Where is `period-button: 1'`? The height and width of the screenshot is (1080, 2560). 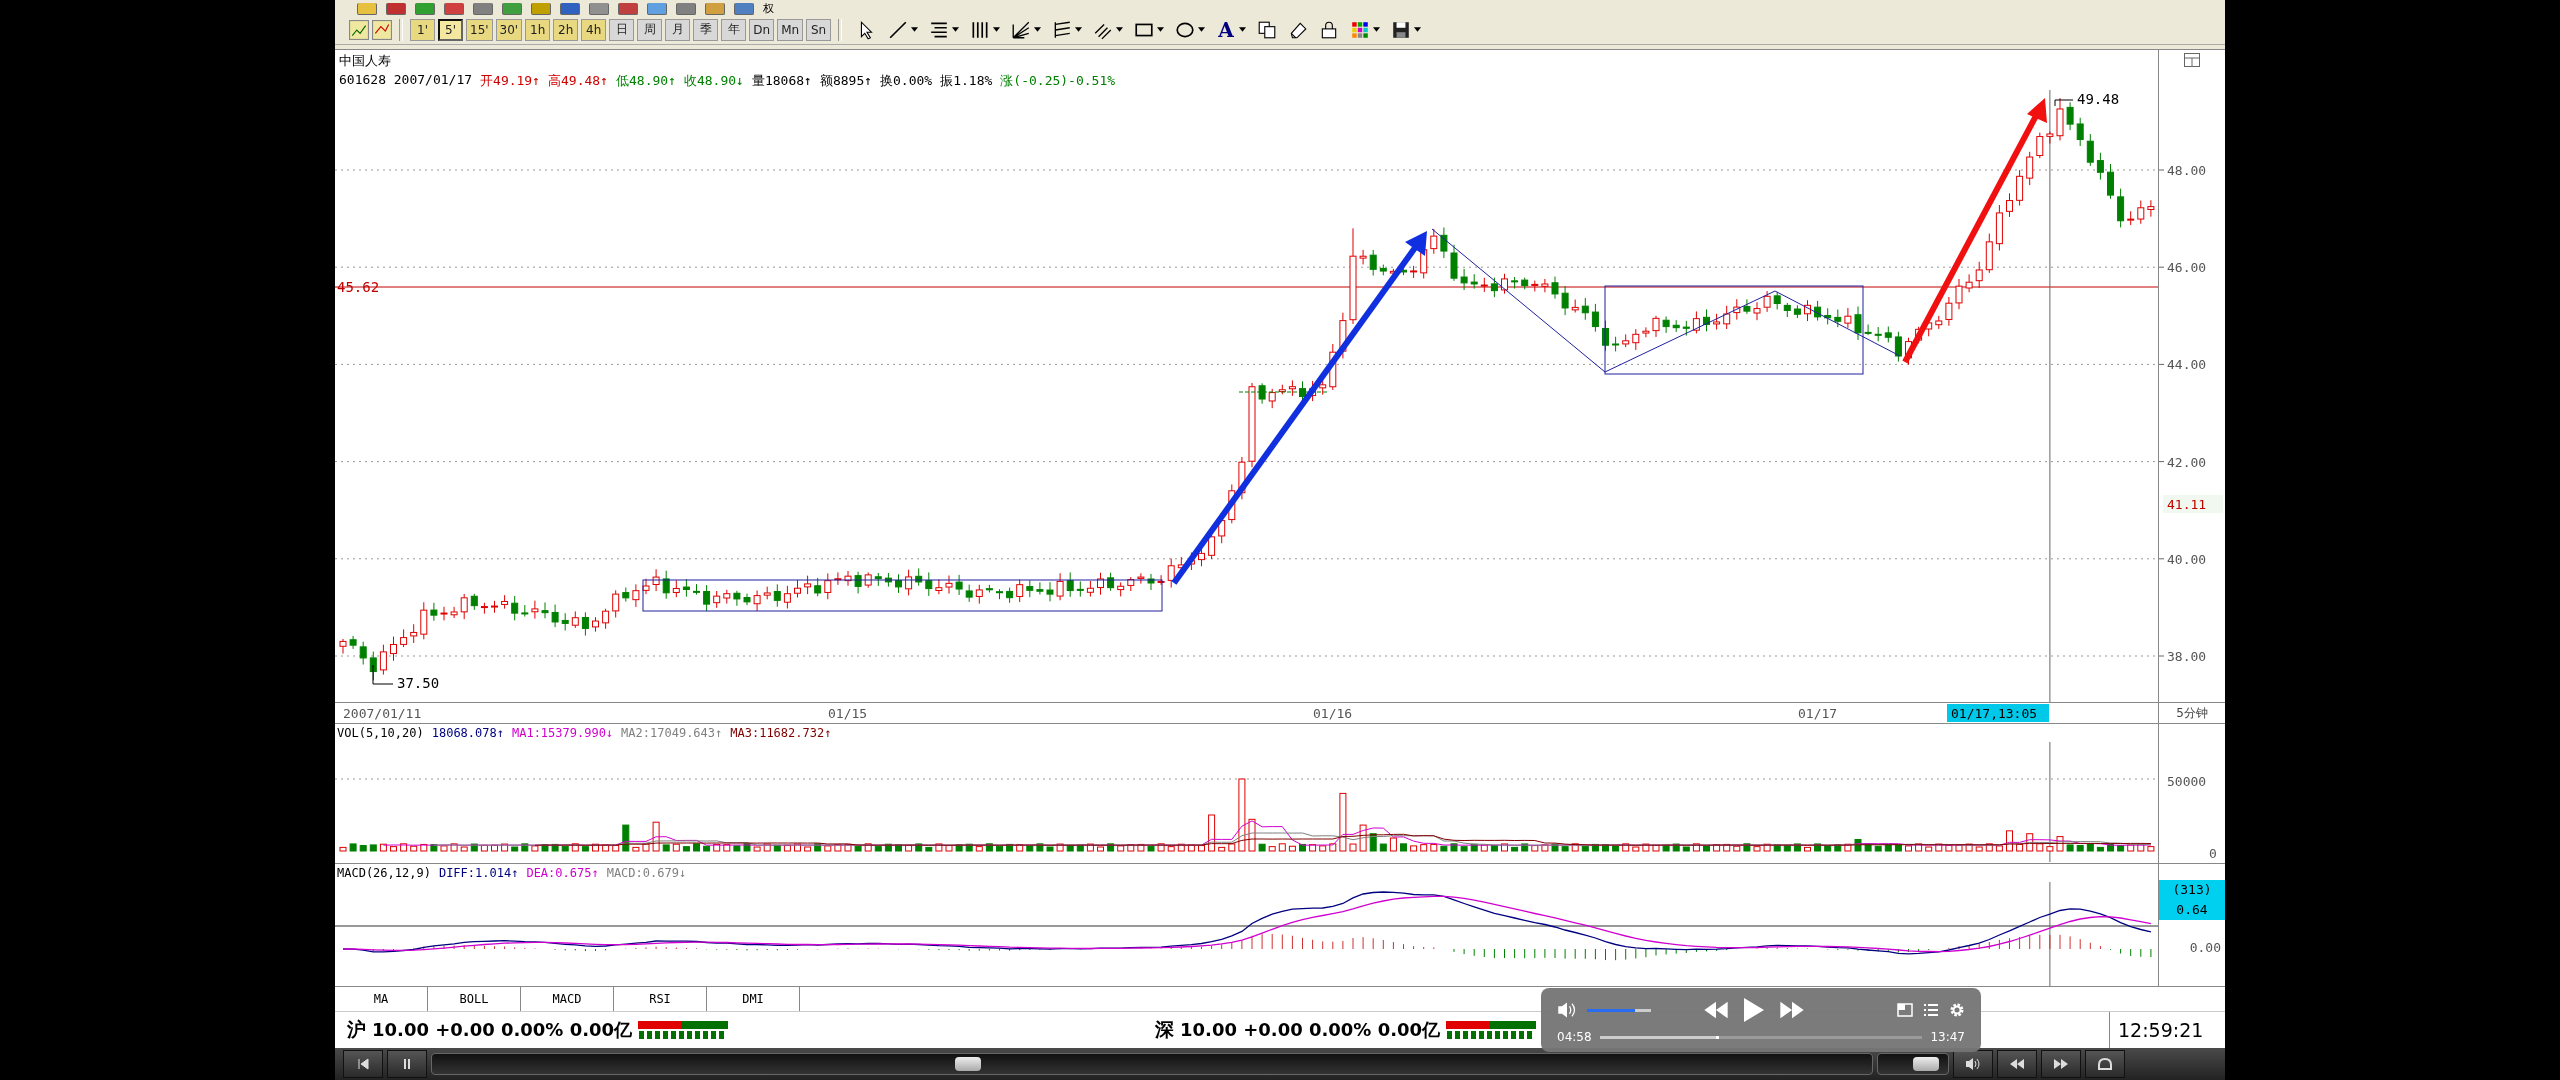
period-button: 1' is located at coordinates (422, 29).